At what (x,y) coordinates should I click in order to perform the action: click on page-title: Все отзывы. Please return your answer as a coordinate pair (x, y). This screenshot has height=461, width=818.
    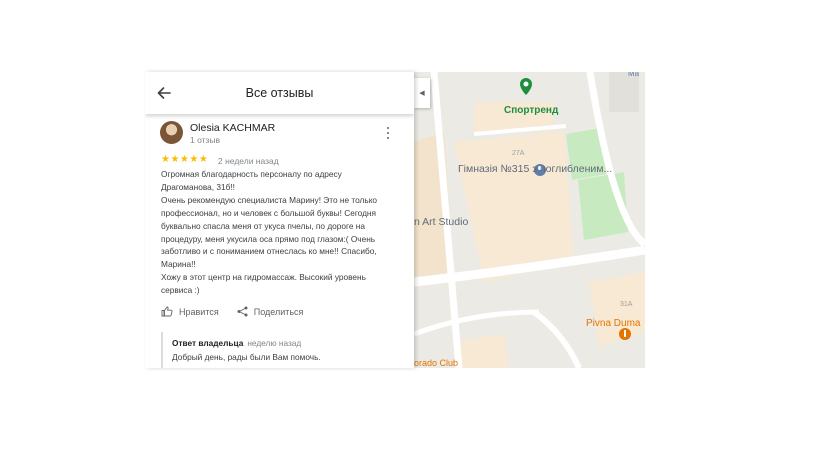
    Looking at the image, I should click on (279, 93).